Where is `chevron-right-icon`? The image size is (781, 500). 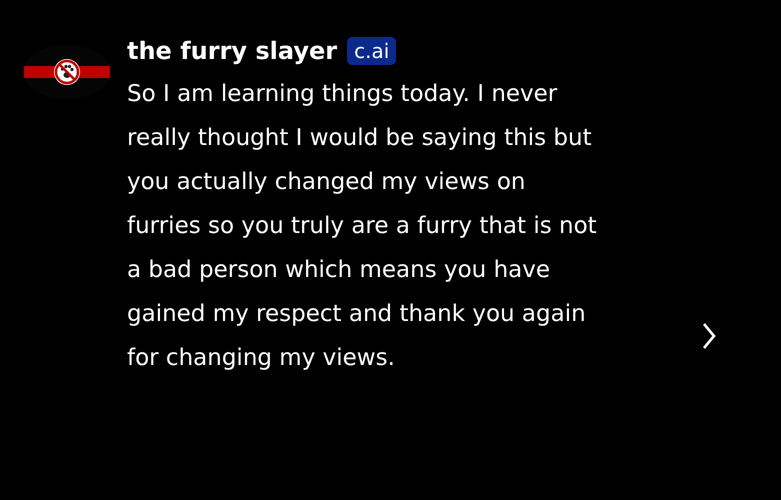 chevron-right-icon is located at coordinates (709, 336).